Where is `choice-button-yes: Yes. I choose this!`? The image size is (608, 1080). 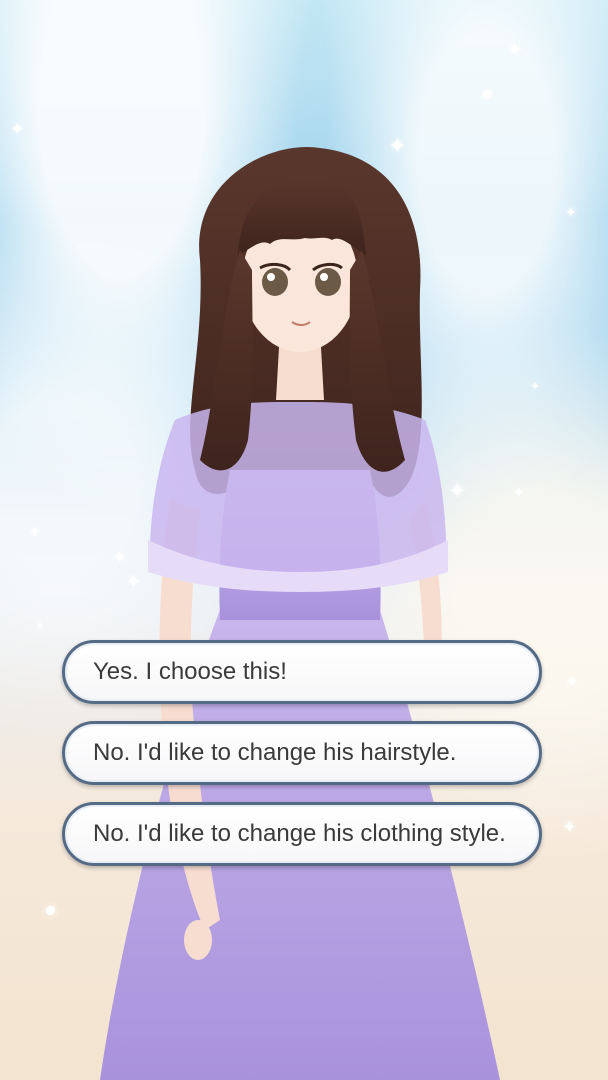 choice-button-yes: Yes. I choose this! is located at coordinates (302, 672).